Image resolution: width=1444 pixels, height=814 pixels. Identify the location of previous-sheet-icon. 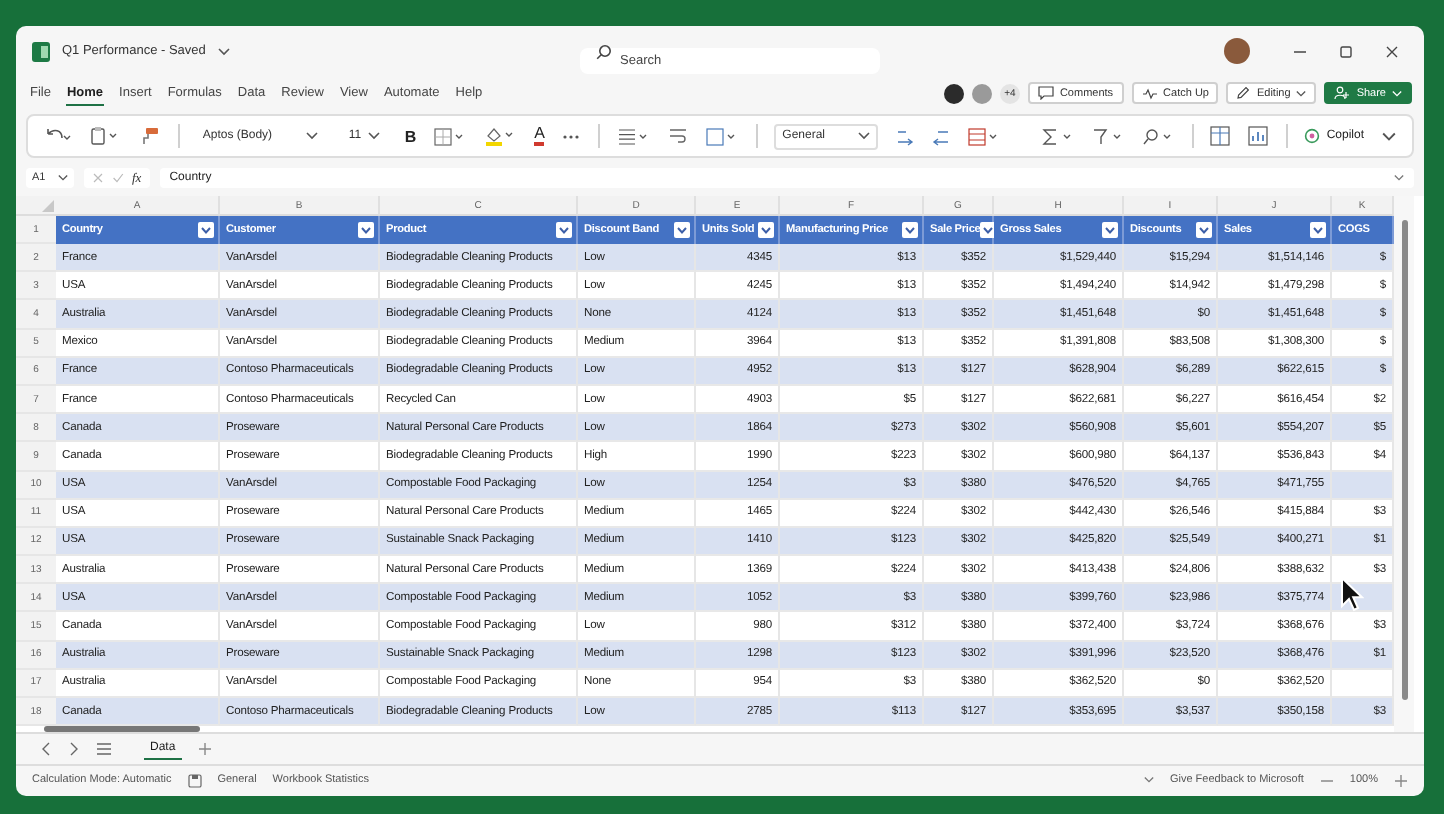
(46, 749).